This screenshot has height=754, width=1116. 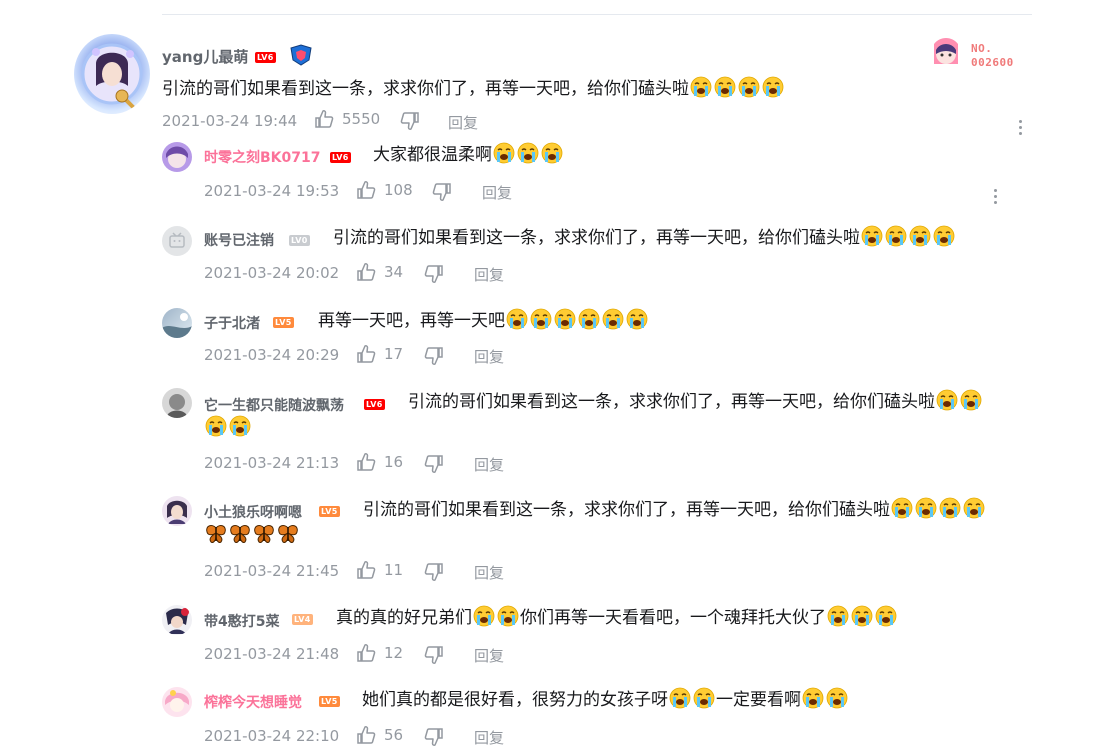 I want to click on reply-content: 引流的哥们如果看到这一条，求求你们了，再等一天吧，给你们磕头啦, so click(x=674, y=510).